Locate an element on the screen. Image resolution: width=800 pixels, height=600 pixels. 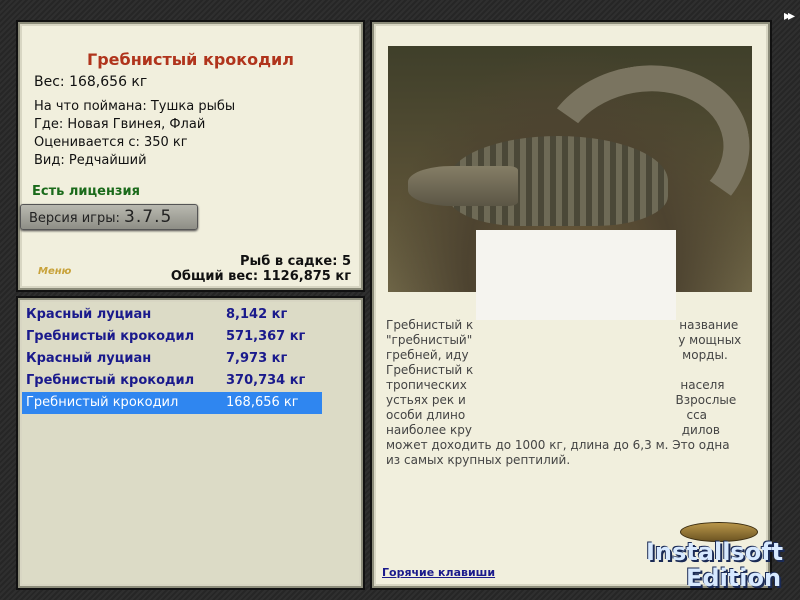
logo-line1: Installsoft is located at coordinates (715, 552).